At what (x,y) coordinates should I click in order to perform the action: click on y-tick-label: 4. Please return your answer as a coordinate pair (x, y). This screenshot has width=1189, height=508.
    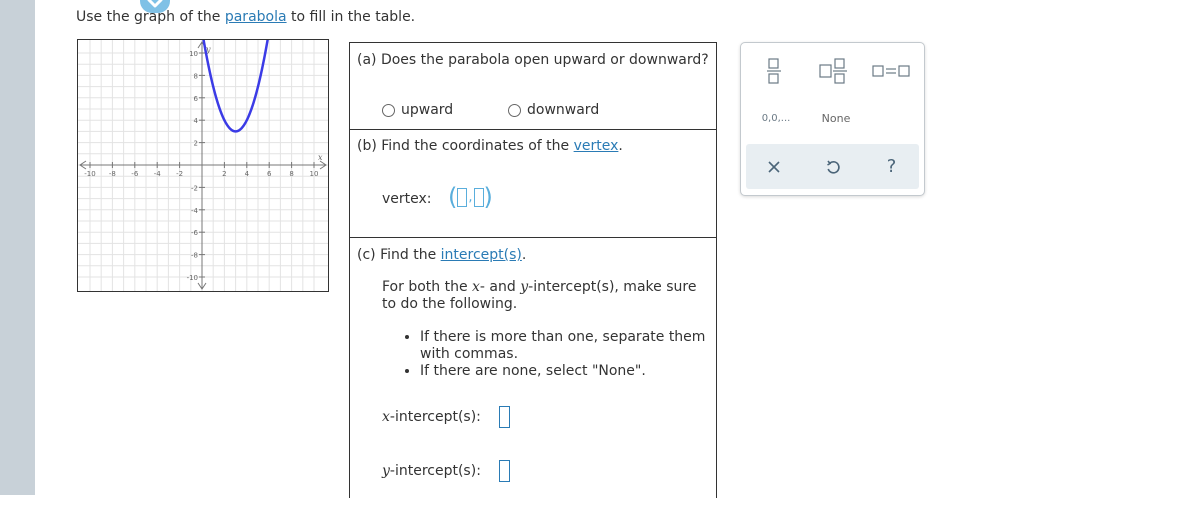
    Looking at the image, I should click on (196, 121).